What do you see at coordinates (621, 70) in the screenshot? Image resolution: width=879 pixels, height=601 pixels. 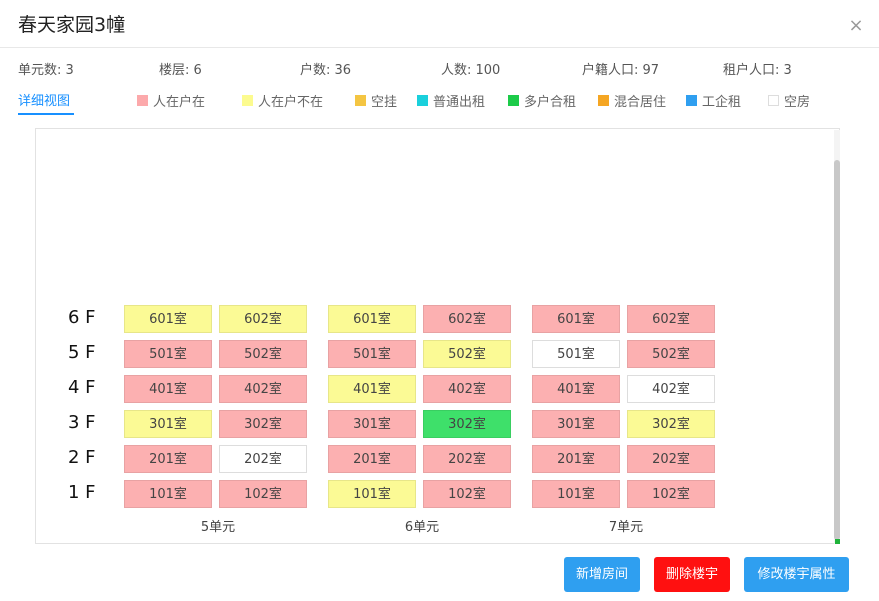 I see `stat-registered: 户籍人口: 97` at bounding box center [621, 70].